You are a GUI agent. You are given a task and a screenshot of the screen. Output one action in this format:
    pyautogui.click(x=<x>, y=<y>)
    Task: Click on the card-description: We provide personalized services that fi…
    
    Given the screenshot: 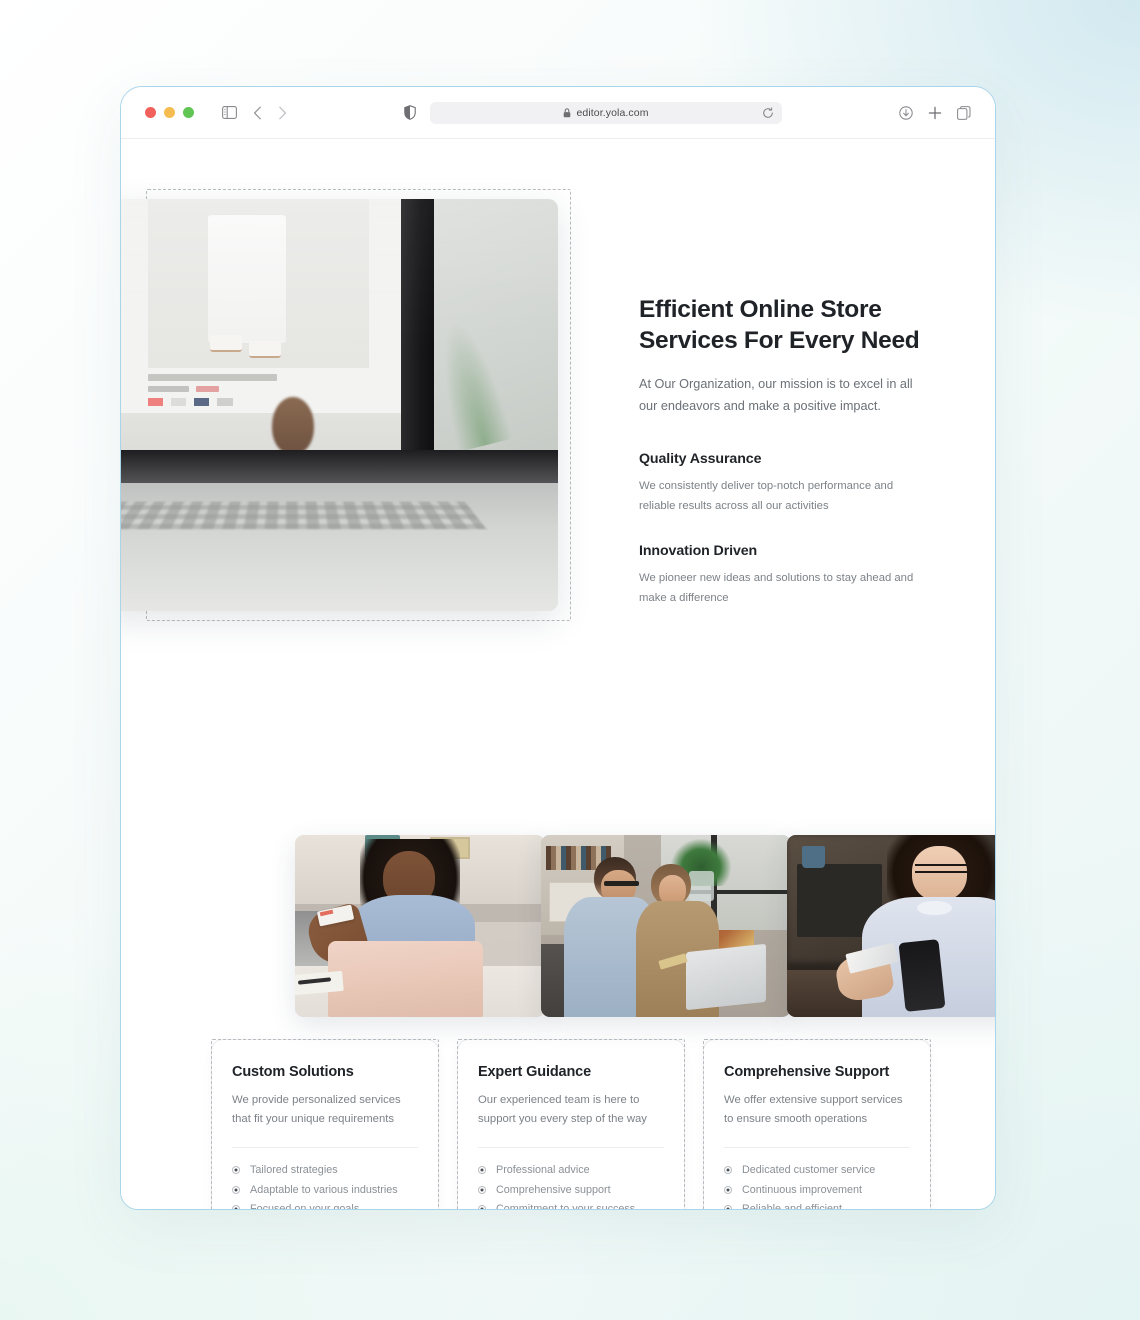 What is the action you would take?
    pyautogui.click(x=316, y=1110)
    